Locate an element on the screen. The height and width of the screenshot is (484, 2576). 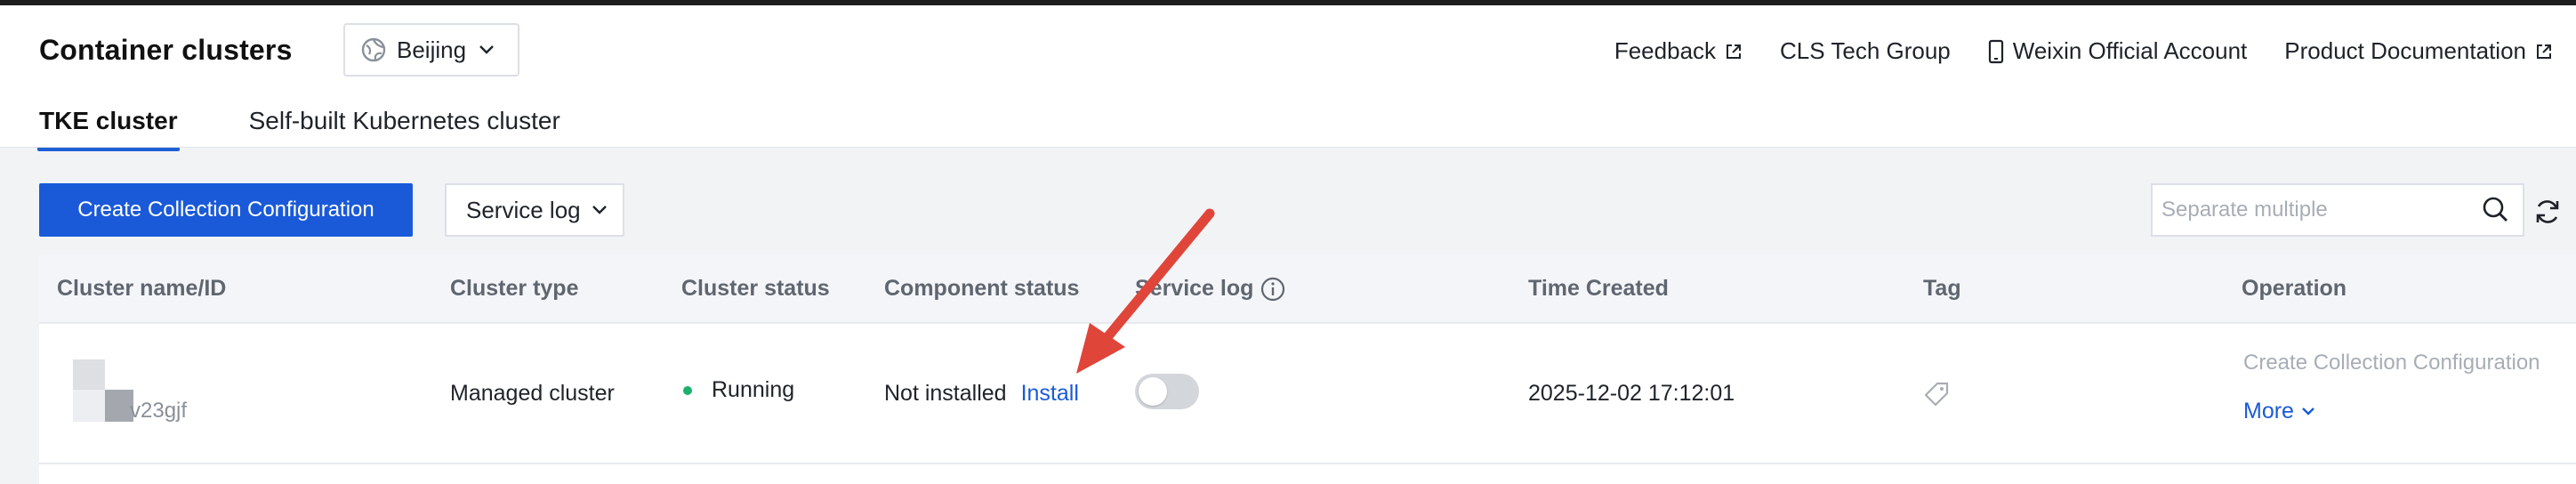
header-divider is located at coordinates (1288, 147).